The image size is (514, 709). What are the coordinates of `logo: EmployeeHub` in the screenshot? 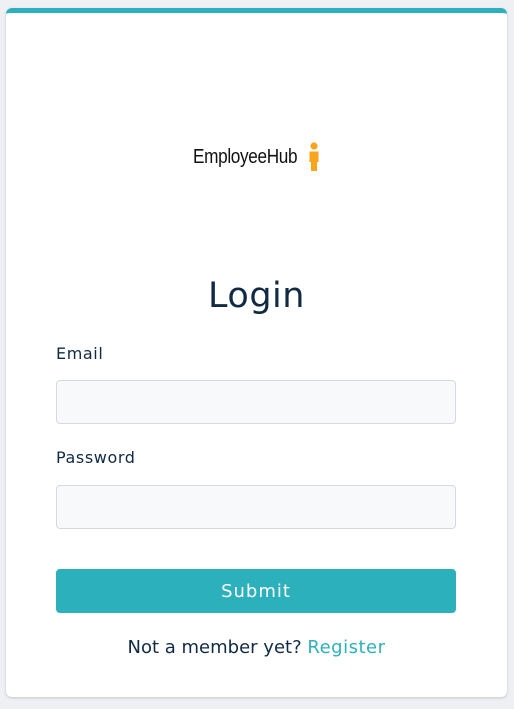 It's located at (256, 157).